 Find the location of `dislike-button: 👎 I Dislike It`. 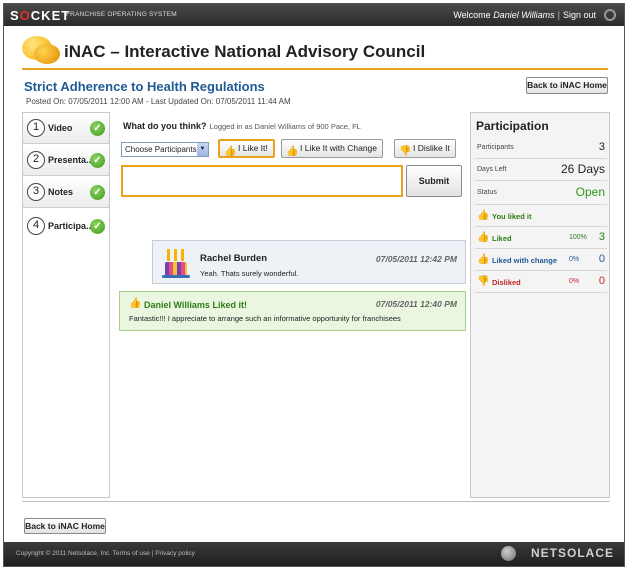

dislike-button: 👎 I Dislike It is located at coordinates (425, 148).